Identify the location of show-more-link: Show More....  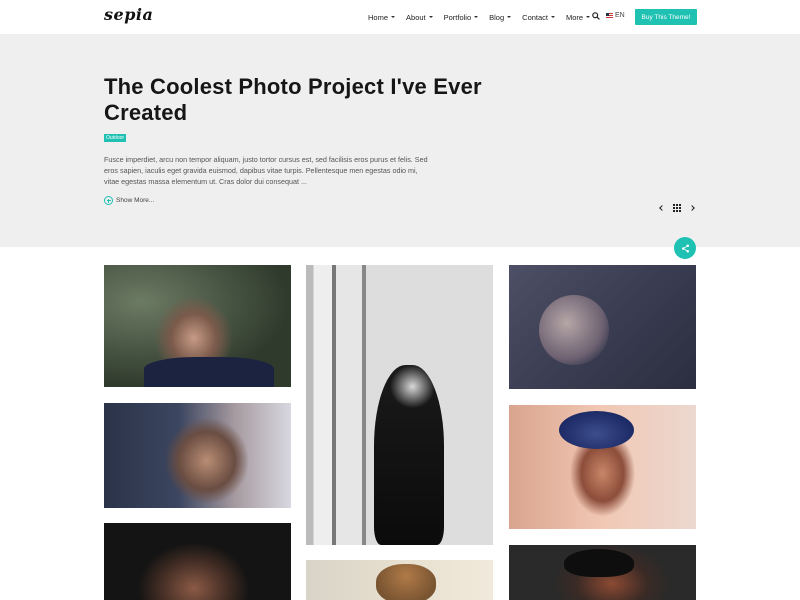
(129, 200).